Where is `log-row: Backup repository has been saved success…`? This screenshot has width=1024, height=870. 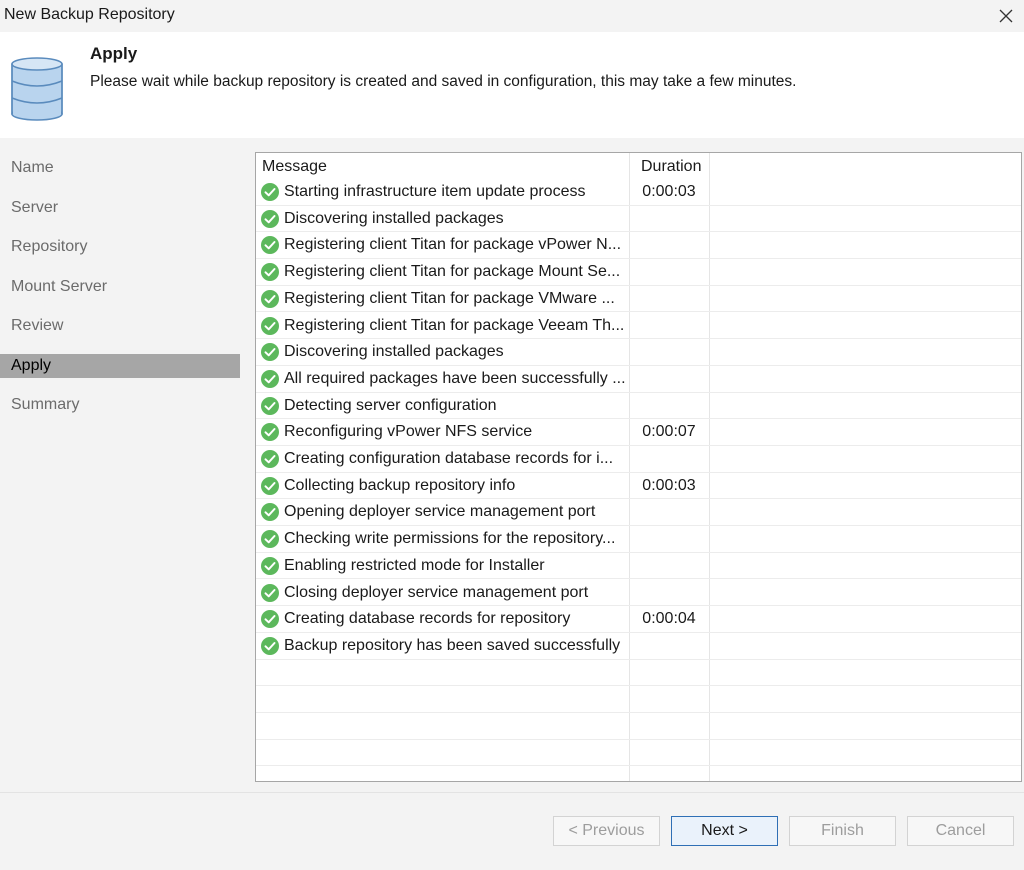
log-row: Backup repository has been saved success… is located at coordinates (638, 646).